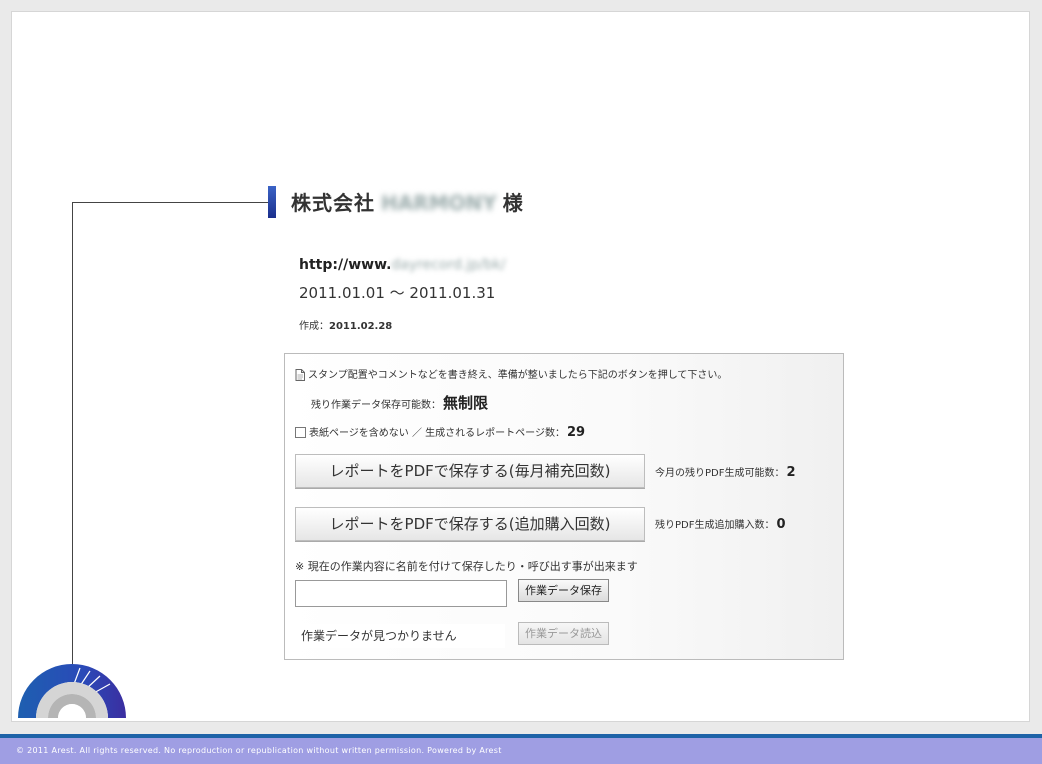 This screenshot has height=764, width=1042. Describe the element at coordinates (401, 593) in the screenshot. I see `work-data-name-input` at that location.